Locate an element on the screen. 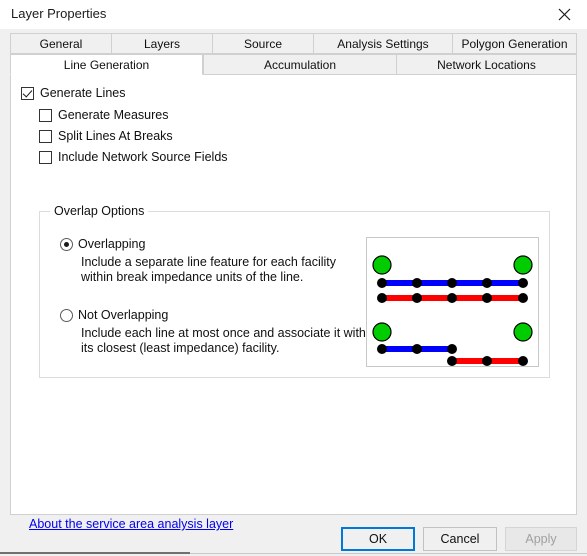 This screenshot has width=587, height=556. checkbox-generate-measures: Generate Measures is located at coordinates (103, 115).